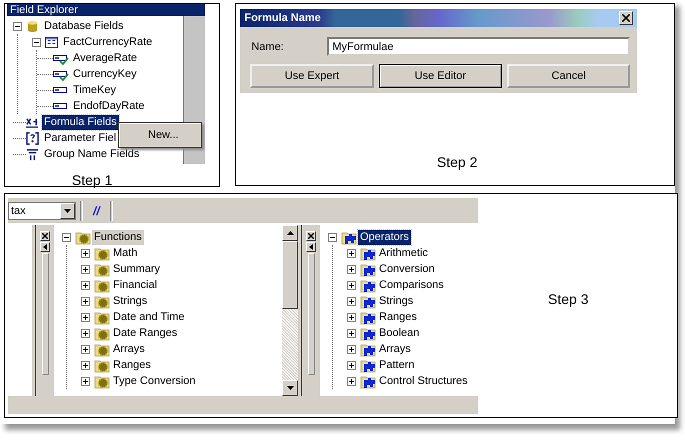 This screenshot has height=448, width=685. Describe the element at coordinates (478, 46) in the screenshot. I see `name-field: MyFormulae` at that location.